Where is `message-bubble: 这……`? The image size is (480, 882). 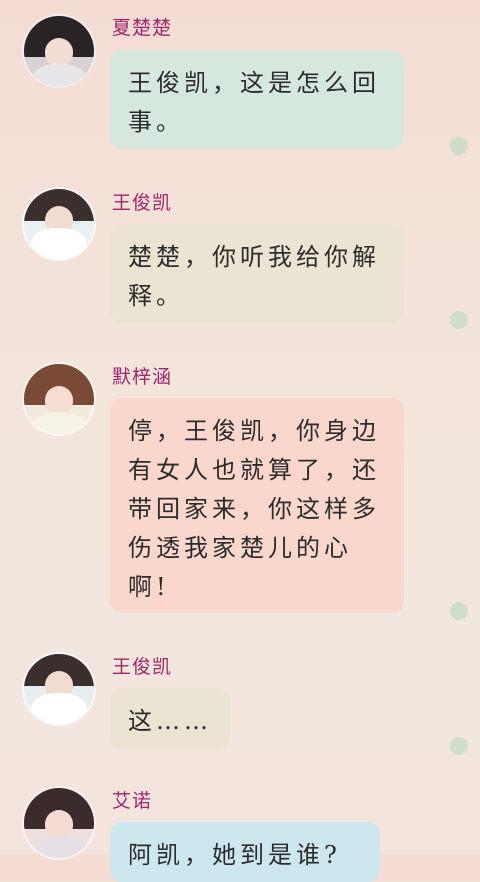 message-bubble: 这…… is located at coordinates (170, 719).